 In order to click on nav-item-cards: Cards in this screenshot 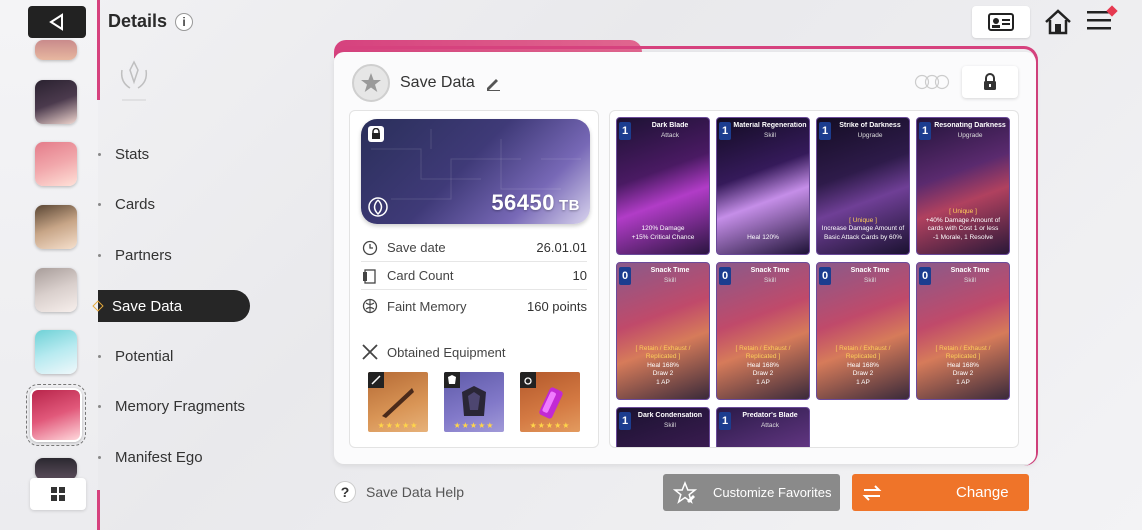, I will do `click(178, 204)`.